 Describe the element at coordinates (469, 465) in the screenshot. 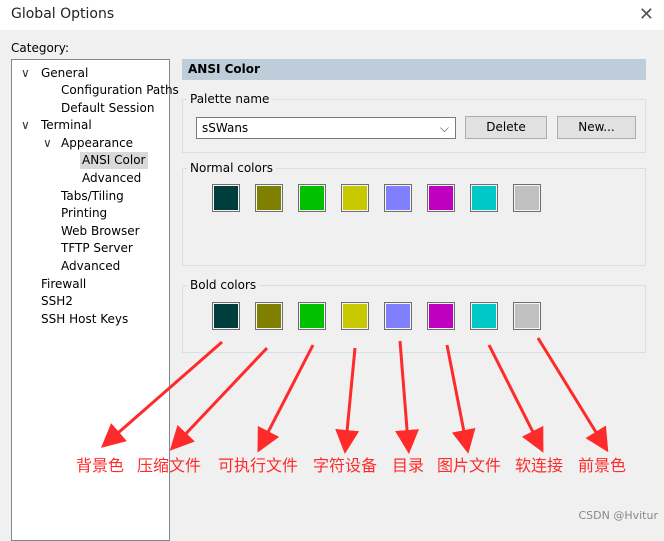

I see `annotation-image: 图片文件` at that location.